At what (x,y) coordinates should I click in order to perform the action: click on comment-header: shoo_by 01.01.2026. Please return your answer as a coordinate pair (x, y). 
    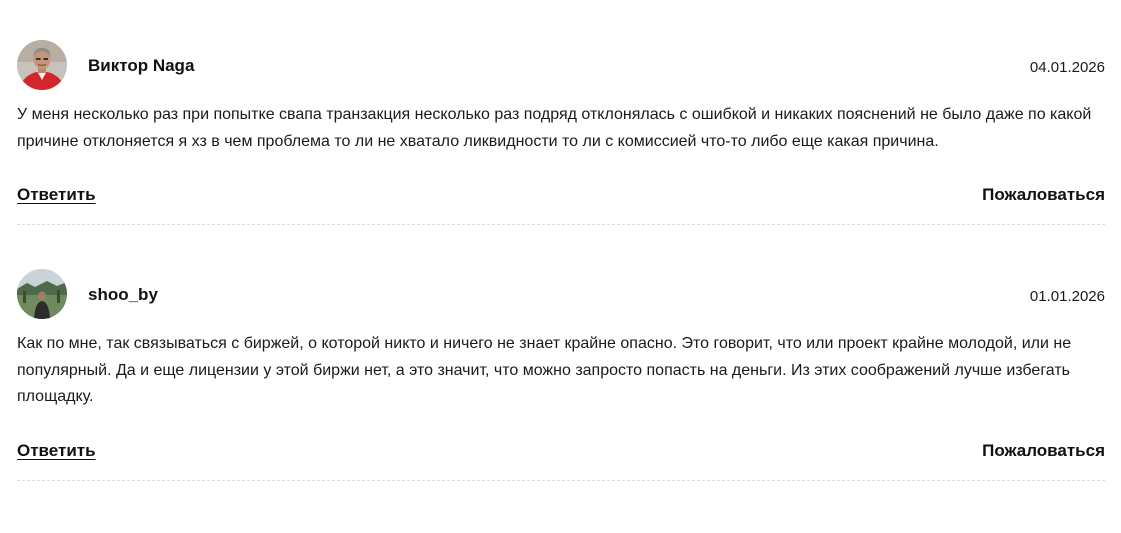
    Looking at the image, I should click on (561, 294).